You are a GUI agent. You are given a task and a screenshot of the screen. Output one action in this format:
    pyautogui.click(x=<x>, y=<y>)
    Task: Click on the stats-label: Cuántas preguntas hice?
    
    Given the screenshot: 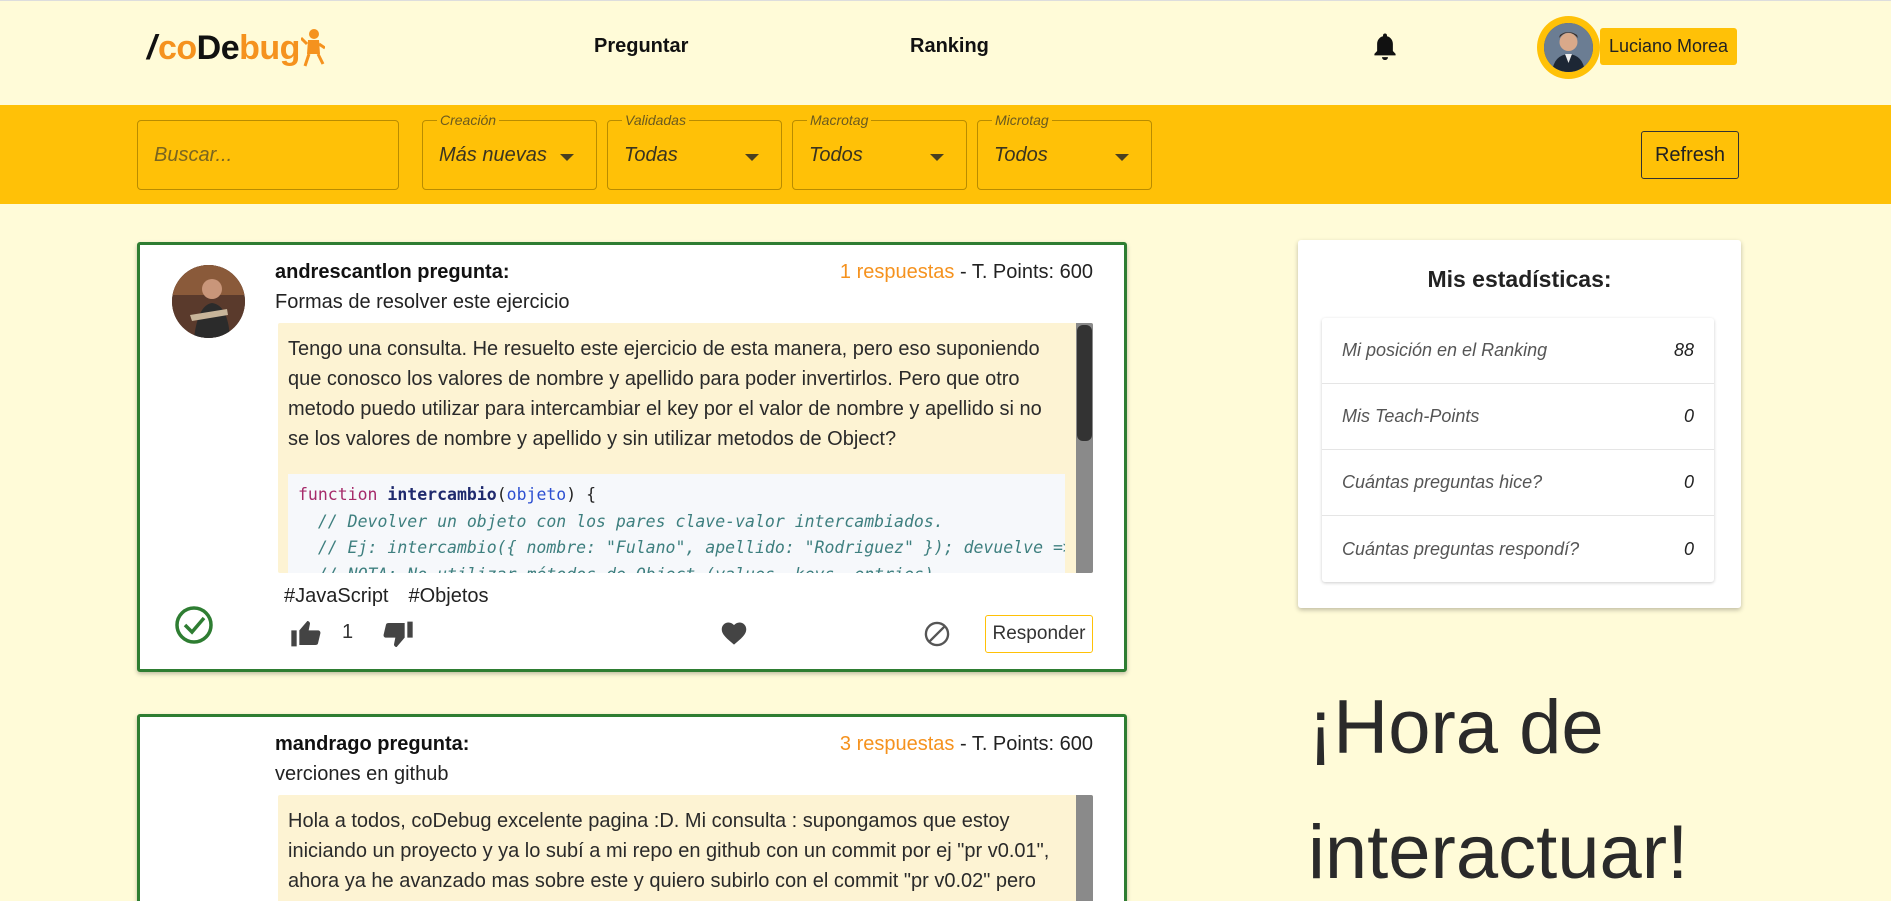 What is the action you would take?
    pyautogui.click(x=1442, y=482)
    